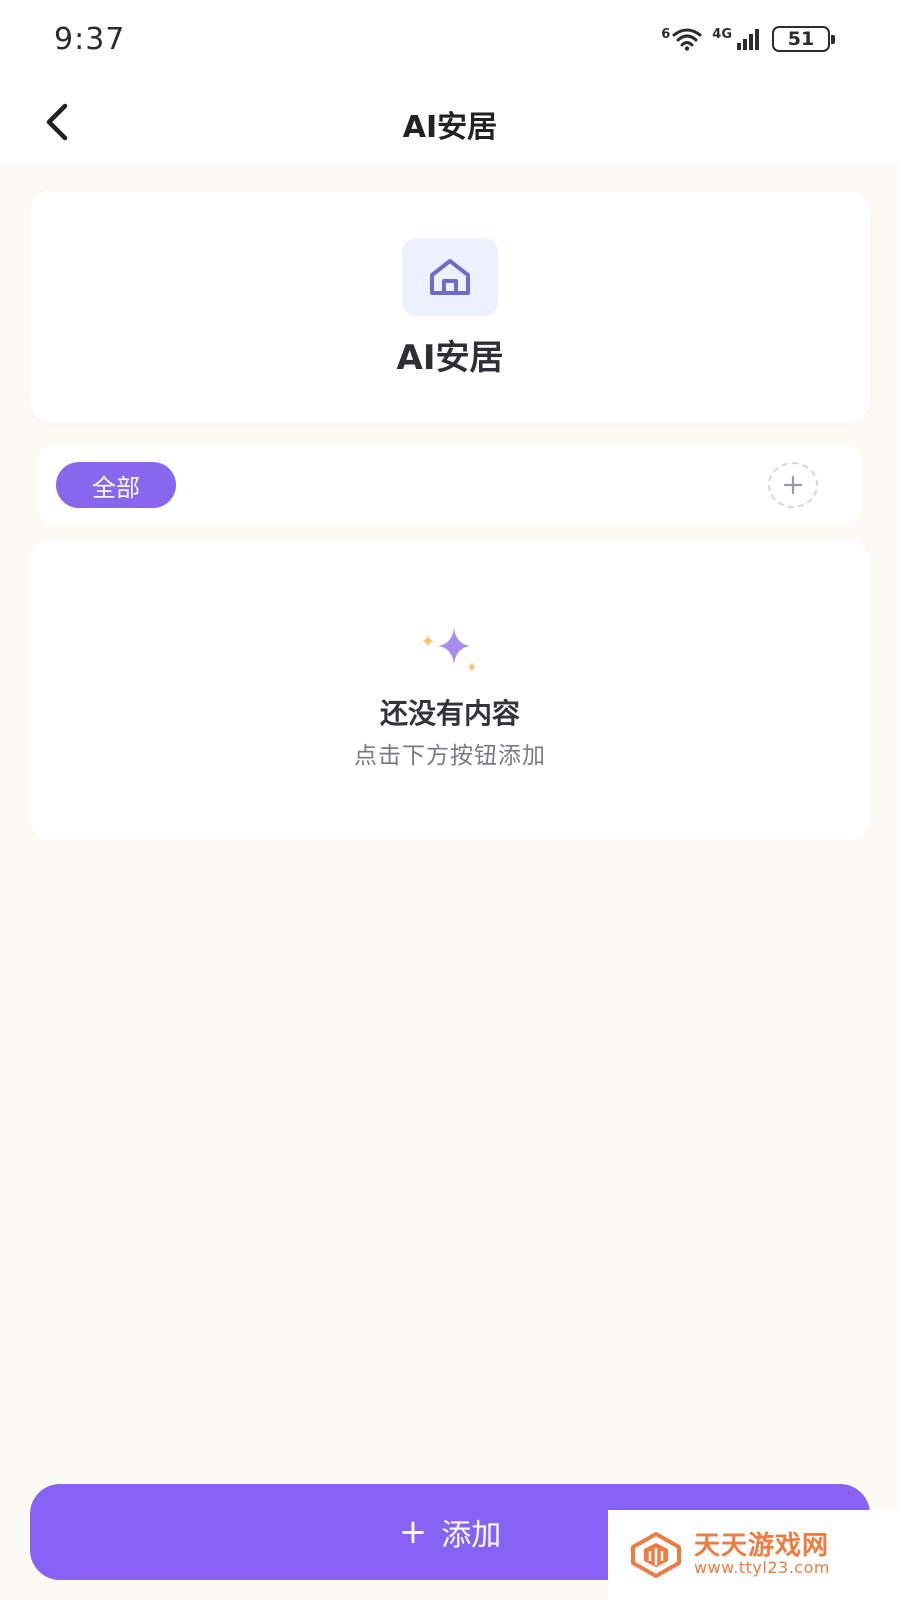 The image size is (900, 1600). Describe the element at coordinates (449, 713) in the screenshot. I see `empty-state-title: 还没有内容` at that location.